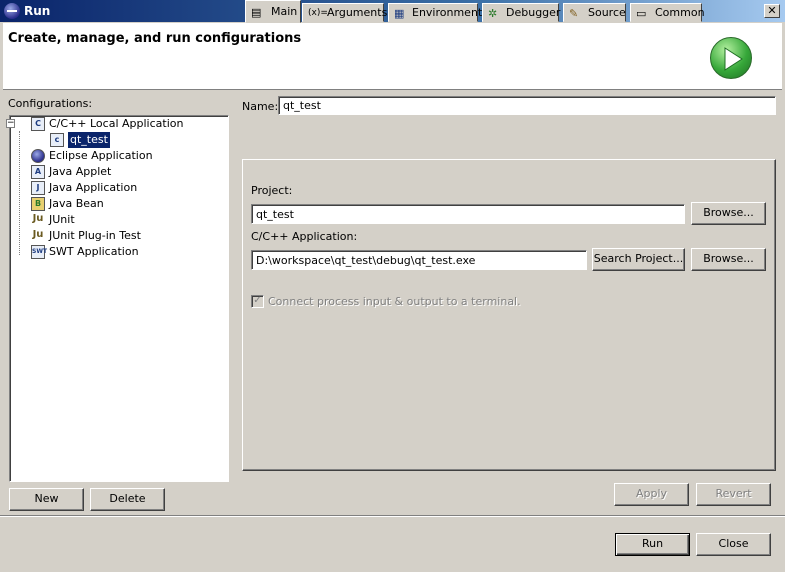  Describe the element at coordinates (38, 188) in the screenshot. I see `java-app-icon: J` at that location.